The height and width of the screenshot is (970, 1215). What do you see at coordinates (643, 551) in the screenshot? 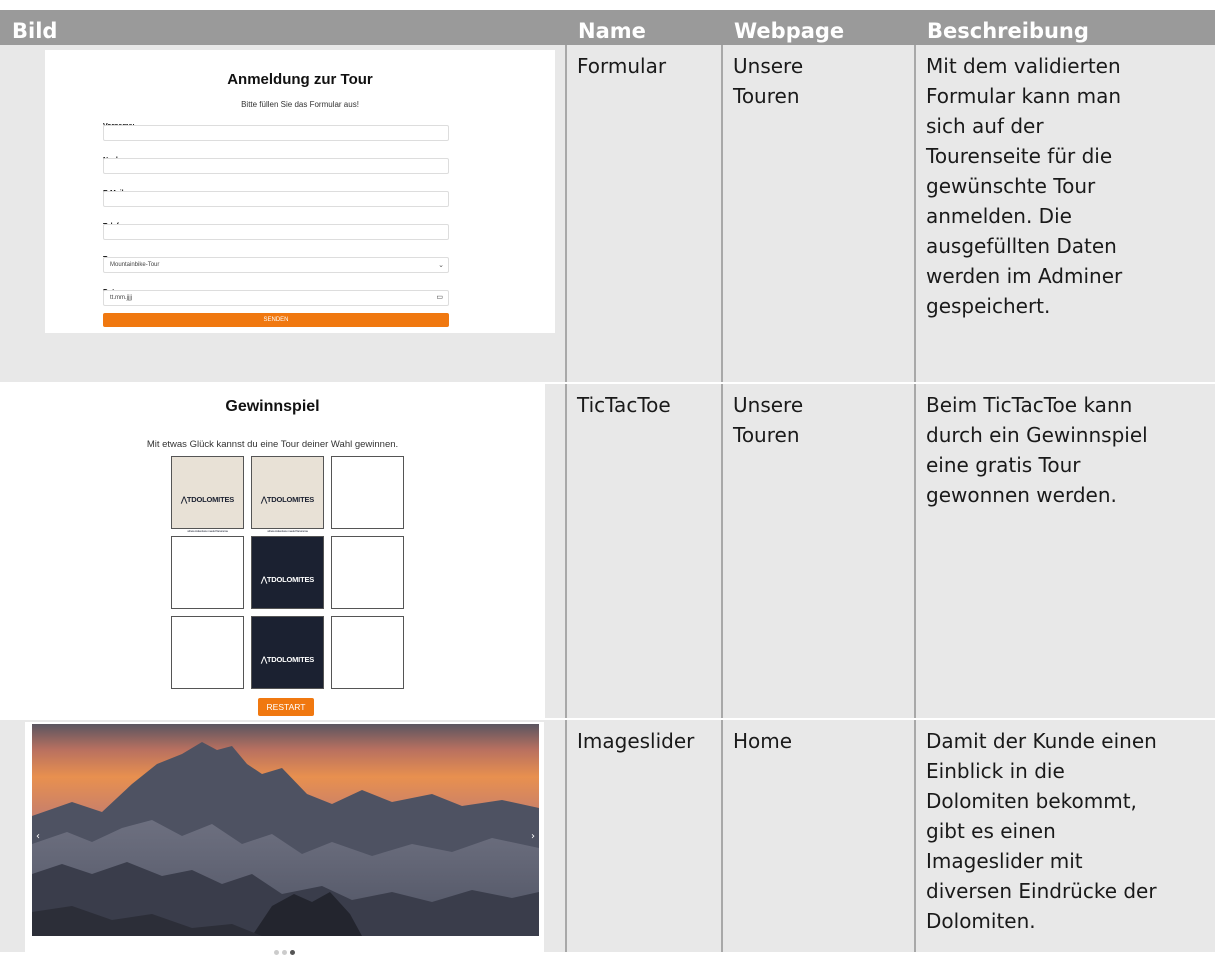
I see `name-cell: TicTacToe` at bounding box center [643, 551].